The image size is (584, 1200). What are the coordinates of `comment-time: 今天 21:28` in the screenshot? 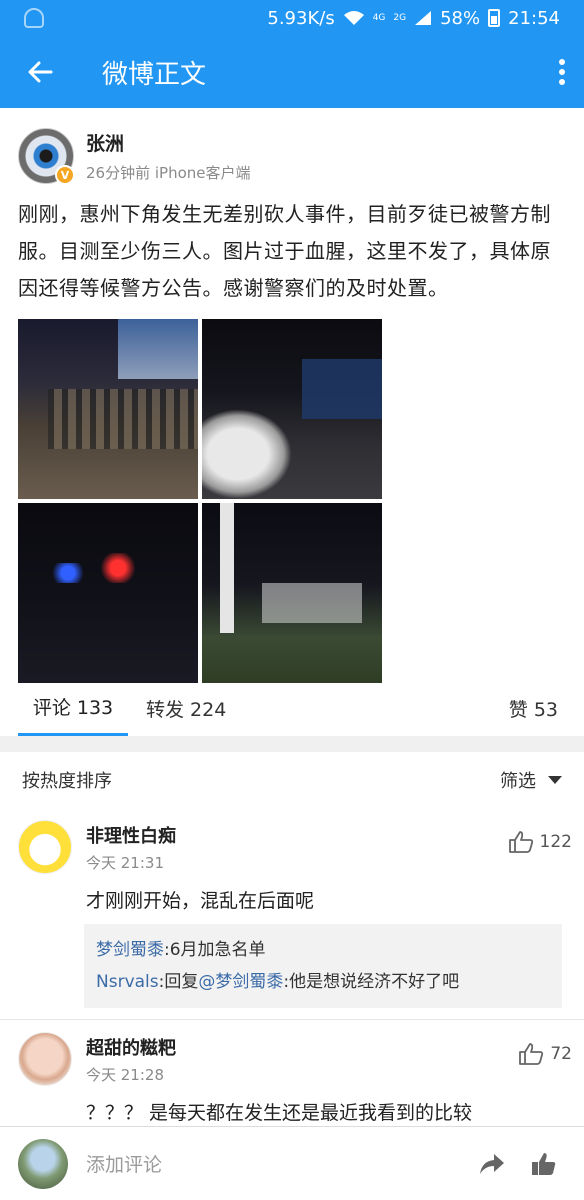 It's located at (125, 1075).